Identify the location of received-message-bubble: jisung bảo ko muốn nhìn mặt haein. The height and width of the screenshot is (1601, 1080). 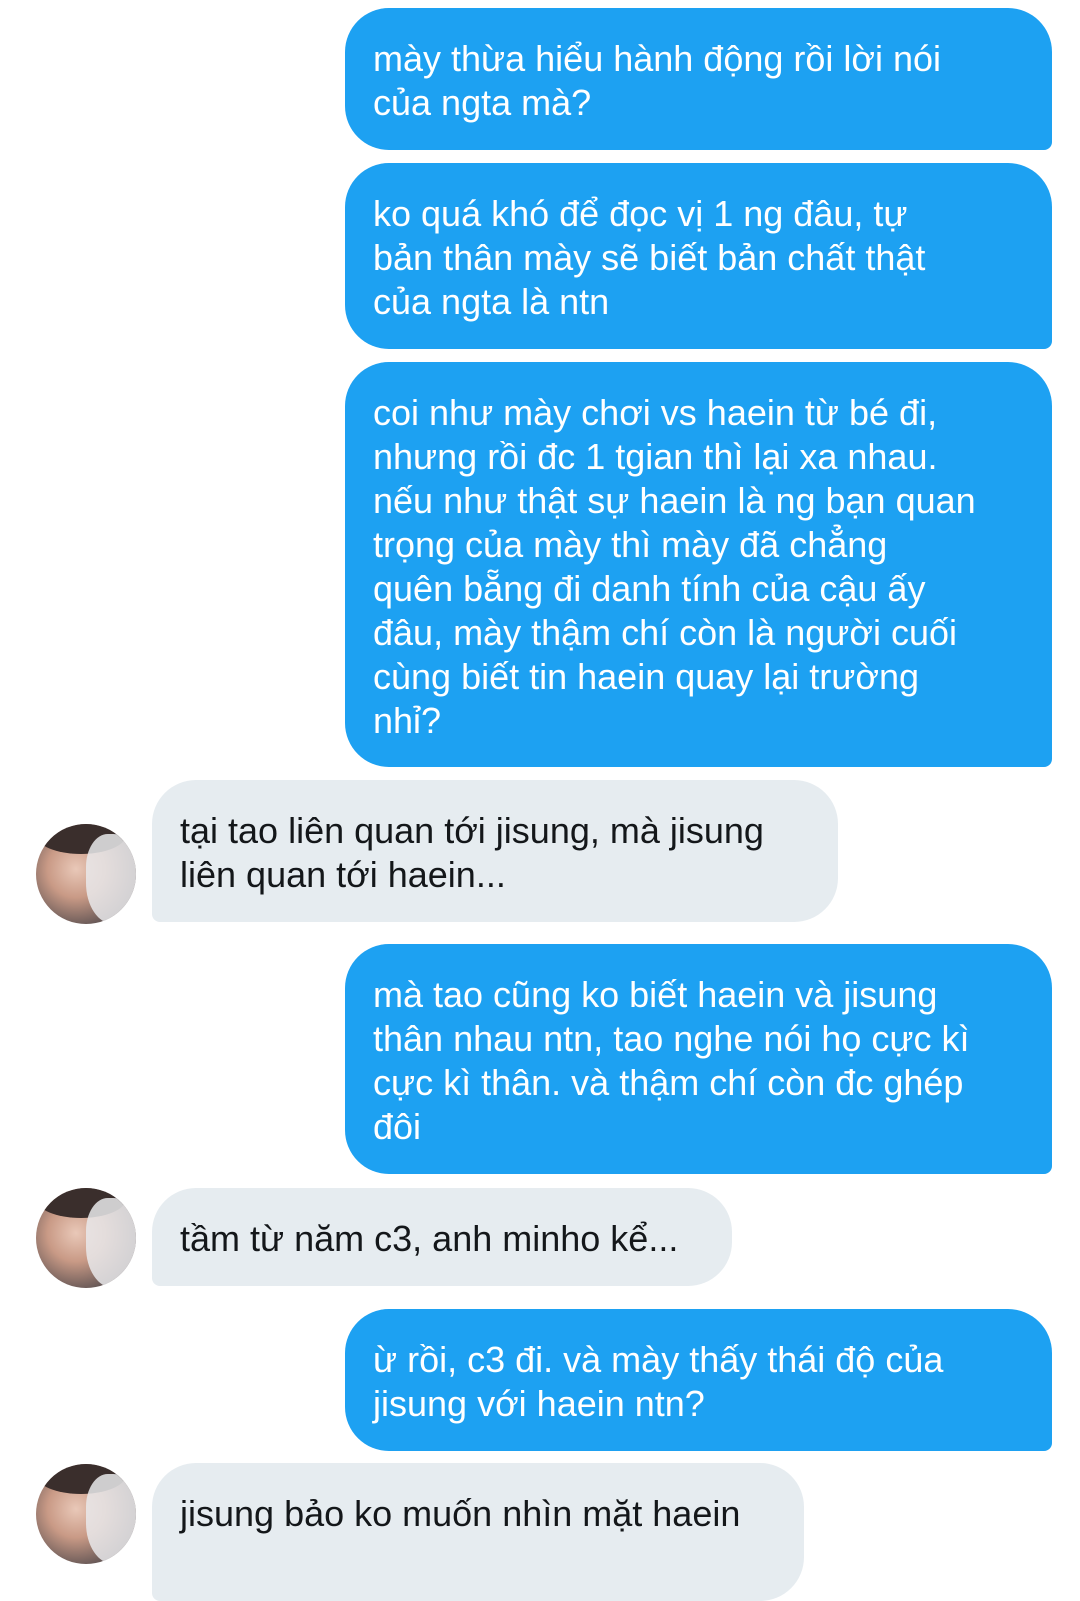
(478, 1532).